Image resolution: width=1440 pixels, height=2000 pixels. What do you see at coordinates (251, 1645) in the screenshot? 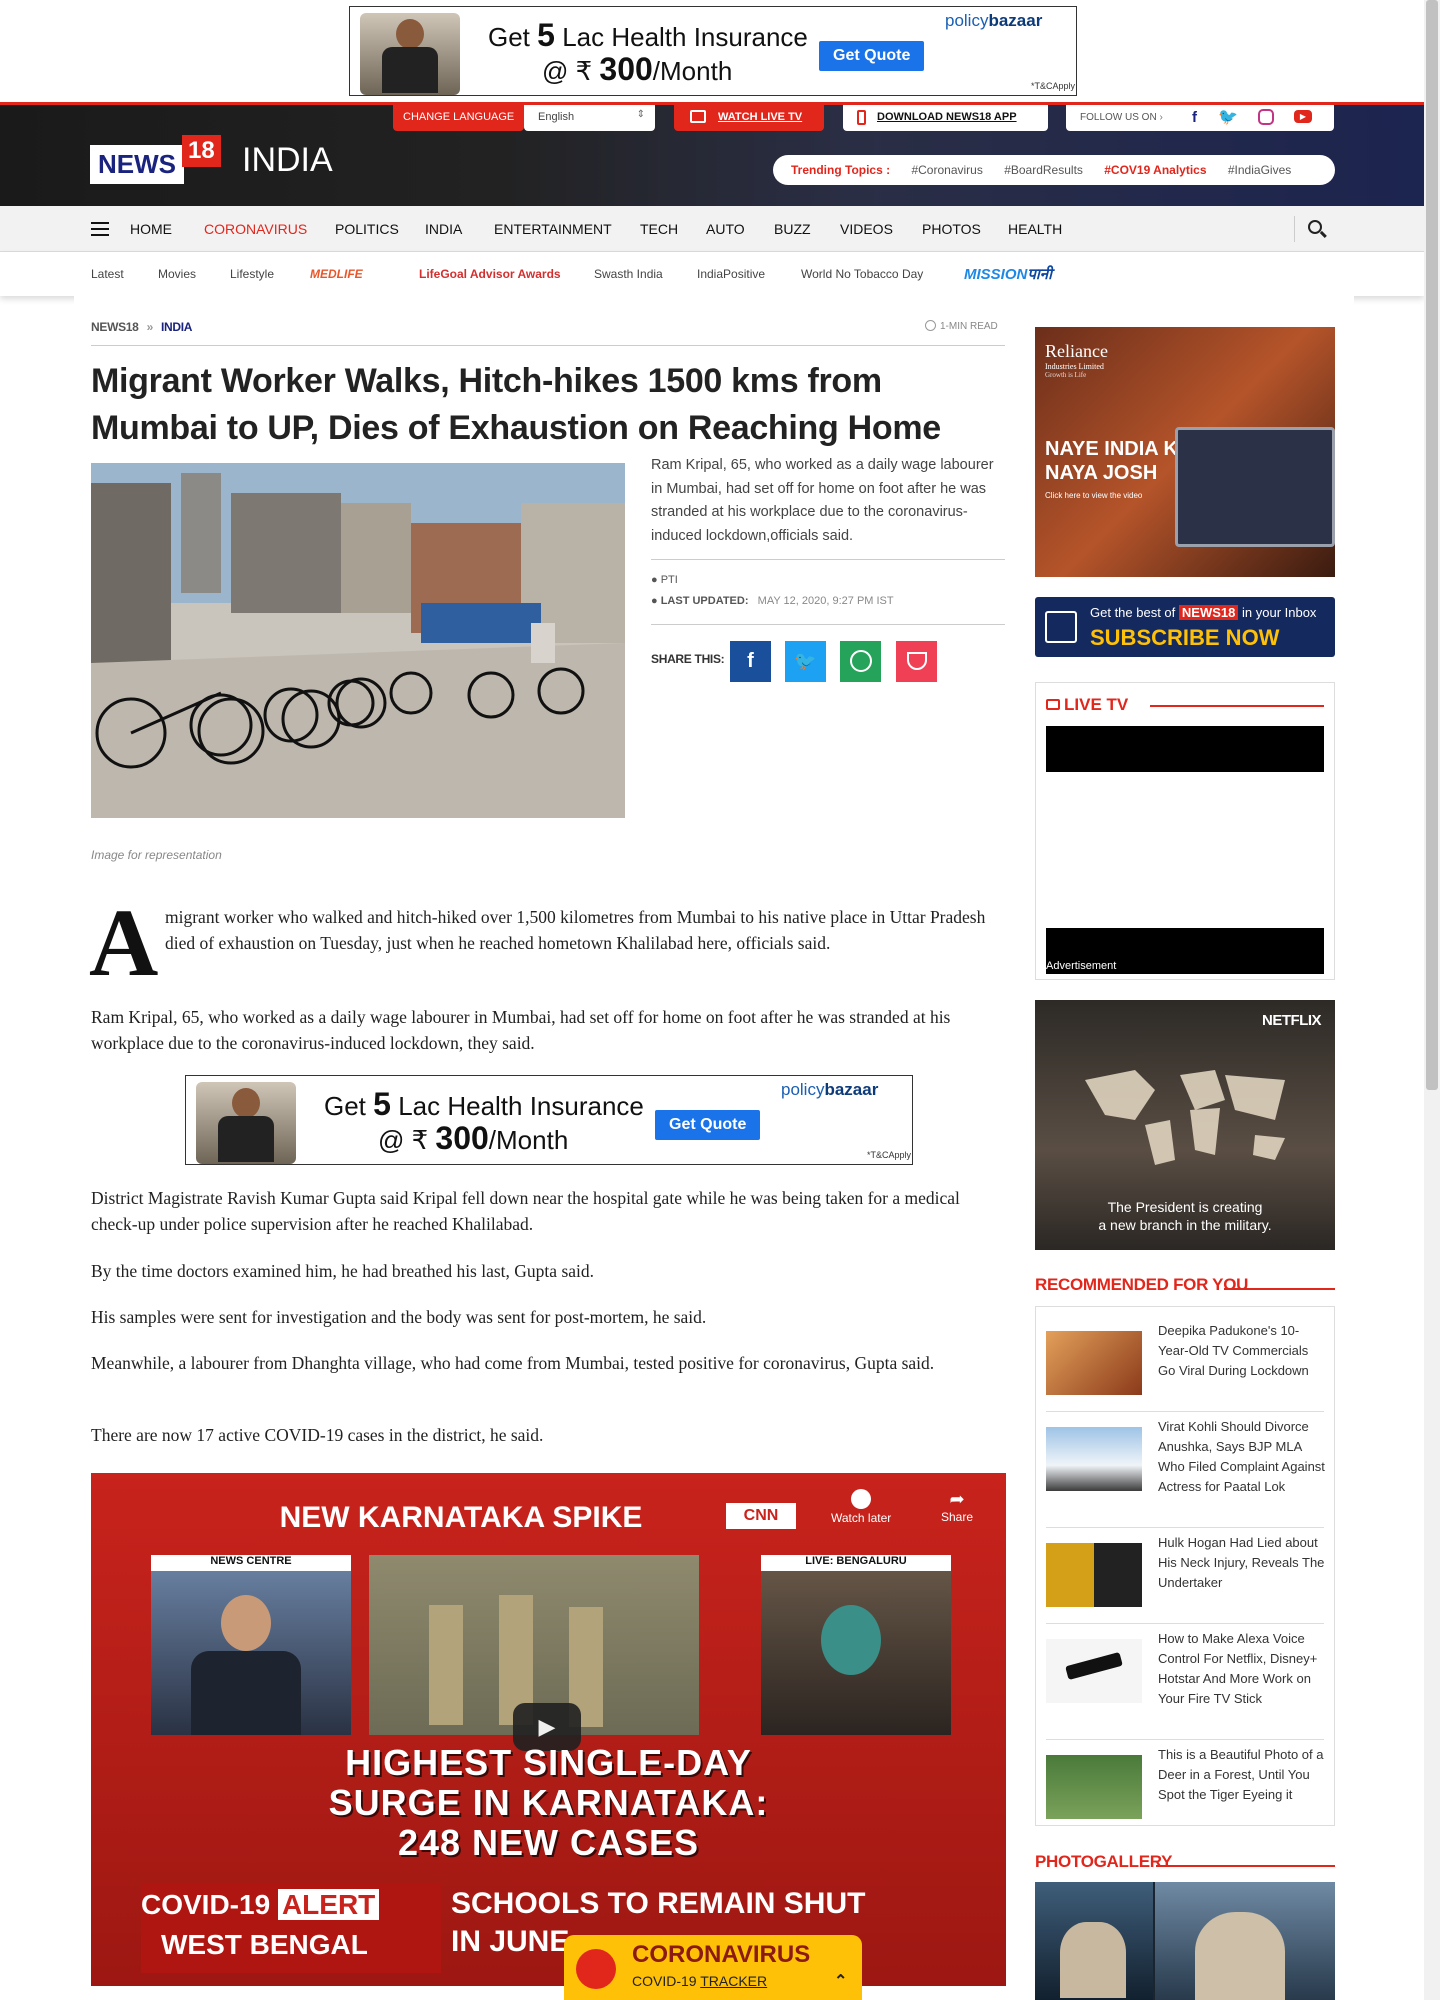
I see `video-anchor-panel: NEWS CENTRE` at bounding box center [251, 1645].